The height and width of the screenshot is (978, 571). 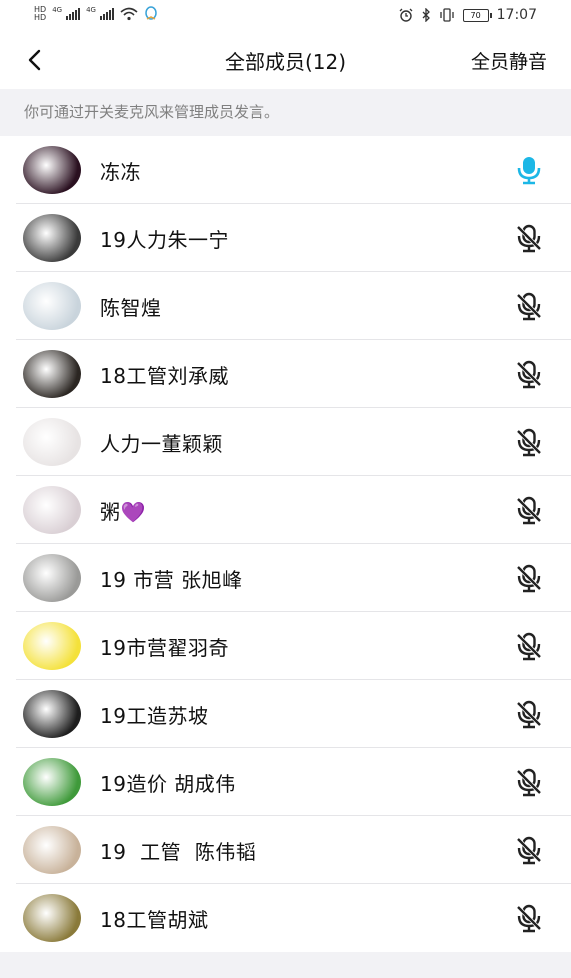 What do you see at coordinates (285, 170) in the screenshot?
I see `member-row: 冻冻` at bounding box center [285, 170].